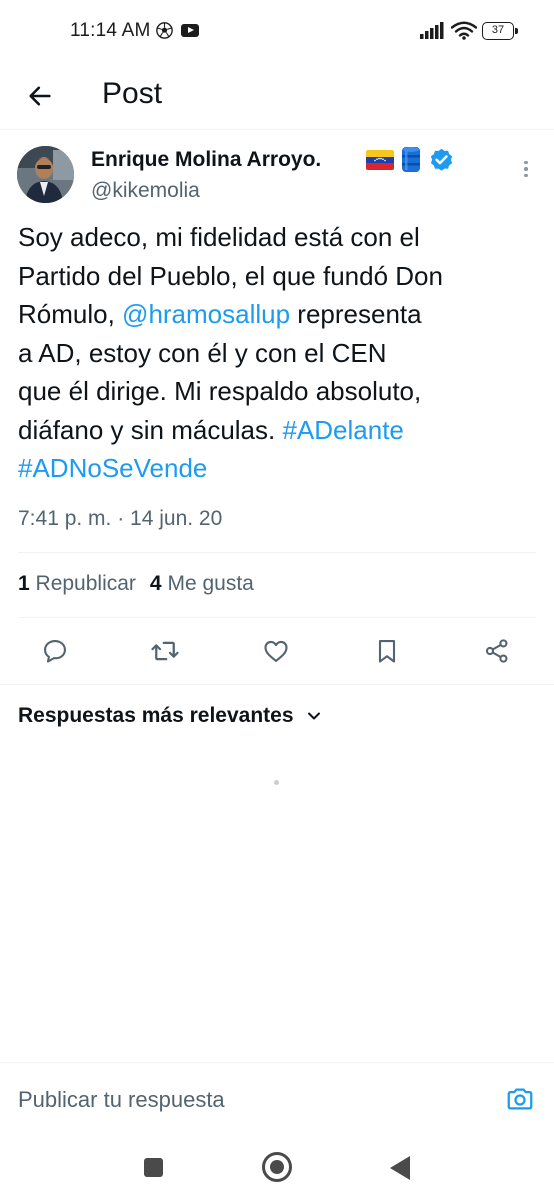 The width and height of the screenshot is (554, 1200). I want to click on home-button, so click(277, 1167).